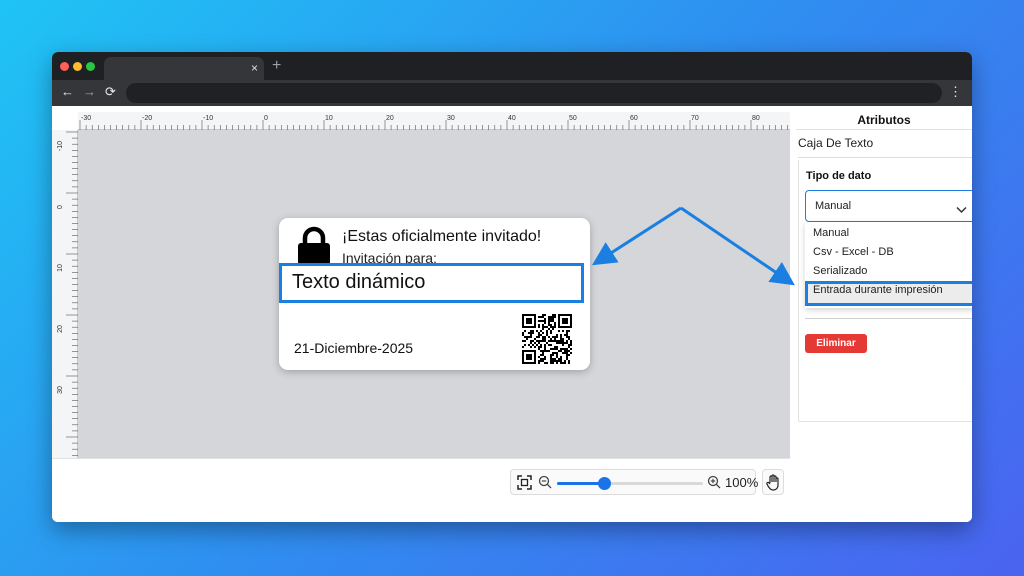 The width and height of the screenshot is (1024, 576). What do you see at coordinates (961, 210) in the screenshot?
I see `chevron-down-icon` at bounding box center [961, 210].